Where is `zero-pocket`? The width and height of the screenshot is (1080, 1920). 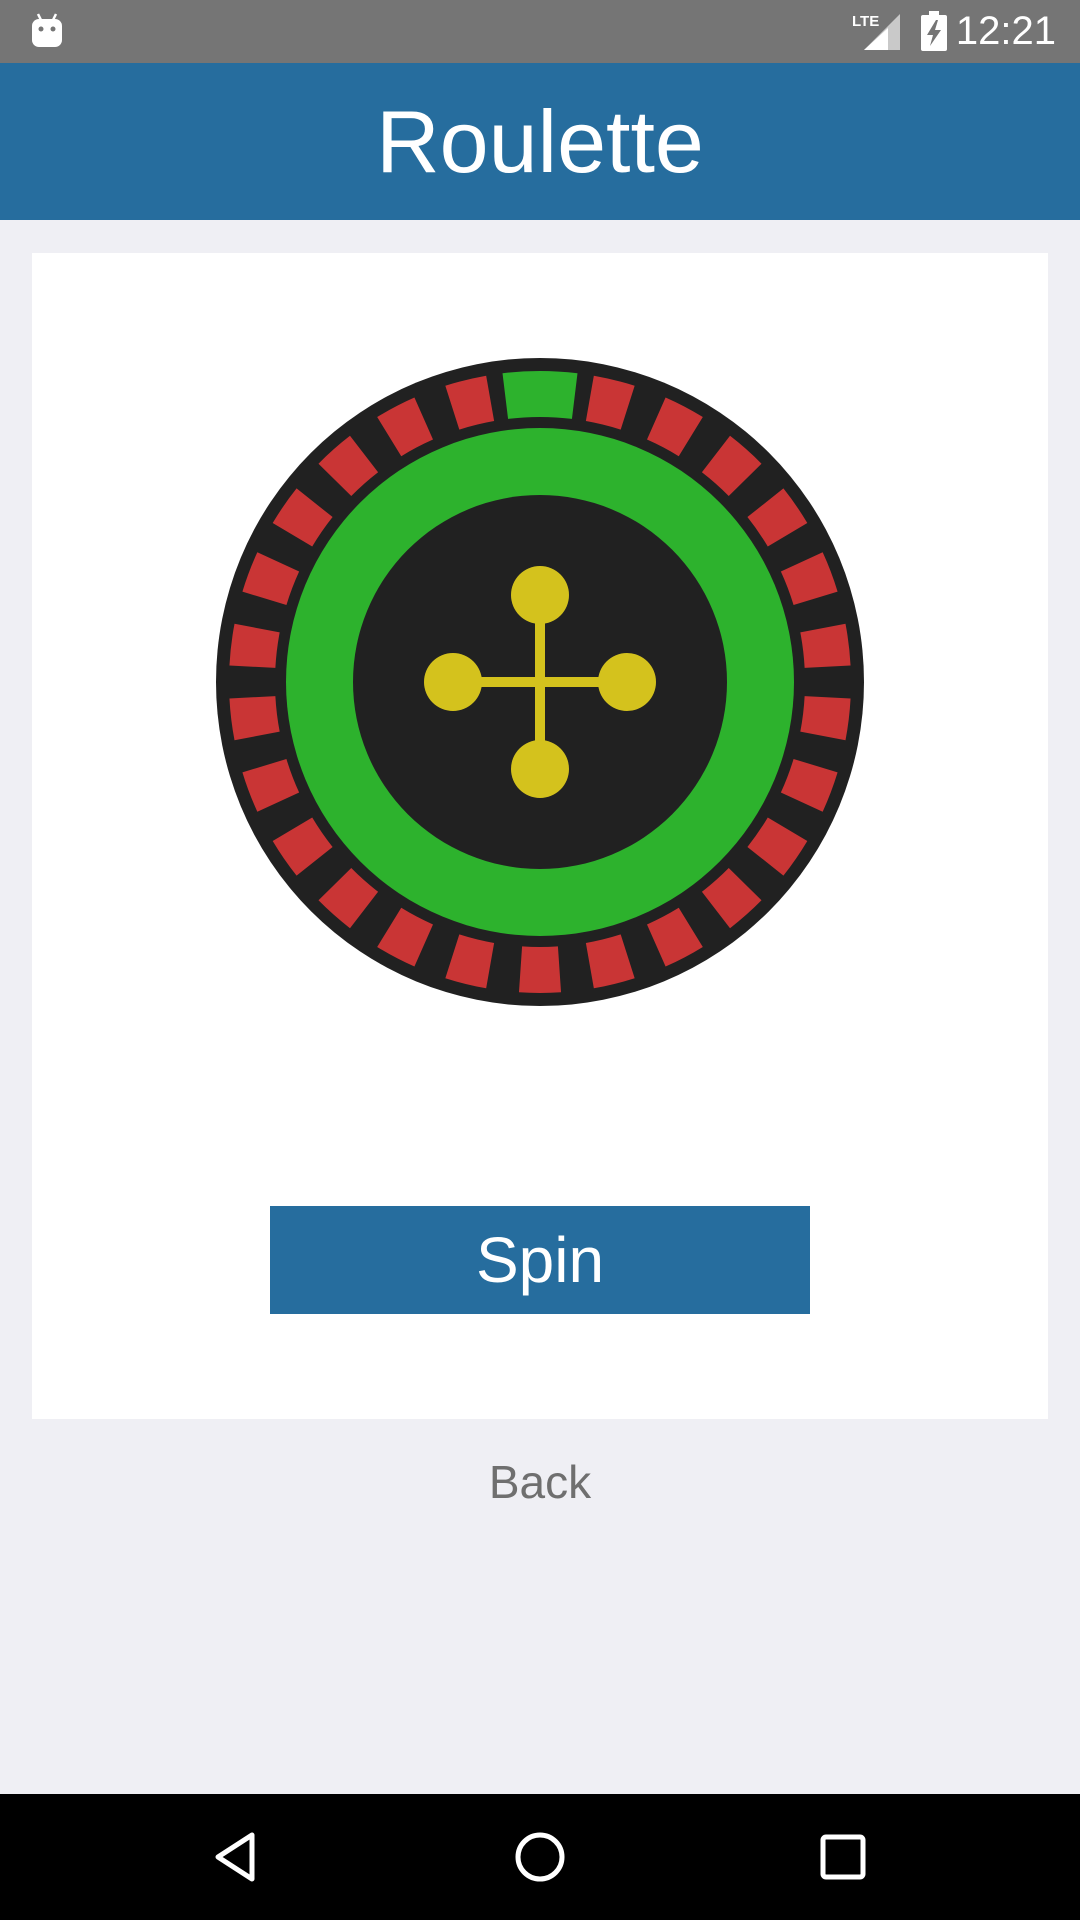
zero-pocket is located at coordinates (540, 395).